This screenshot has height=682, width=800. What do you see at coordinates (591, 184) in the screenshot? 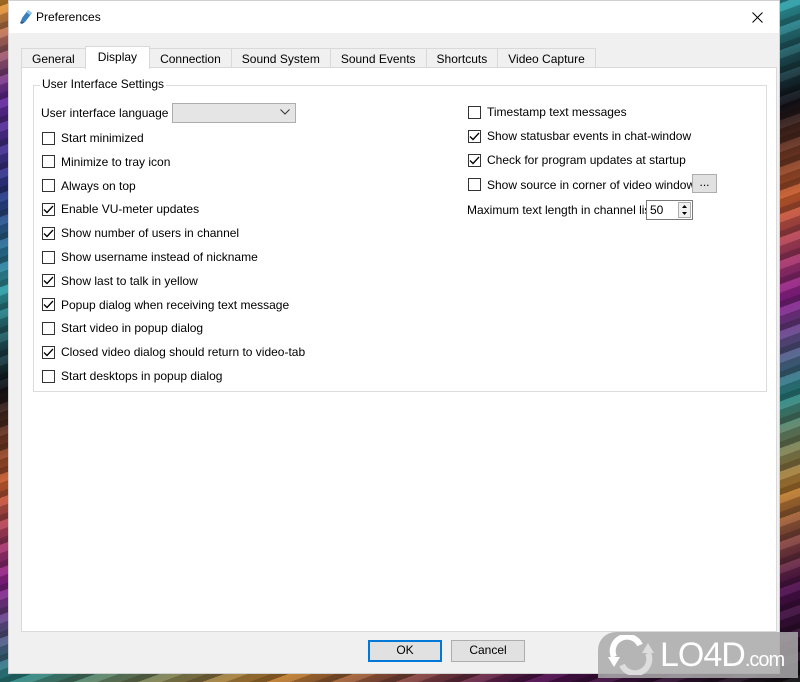
I see `checkbox-label: Show source in corner of video window` at bounding box center [591, 184].